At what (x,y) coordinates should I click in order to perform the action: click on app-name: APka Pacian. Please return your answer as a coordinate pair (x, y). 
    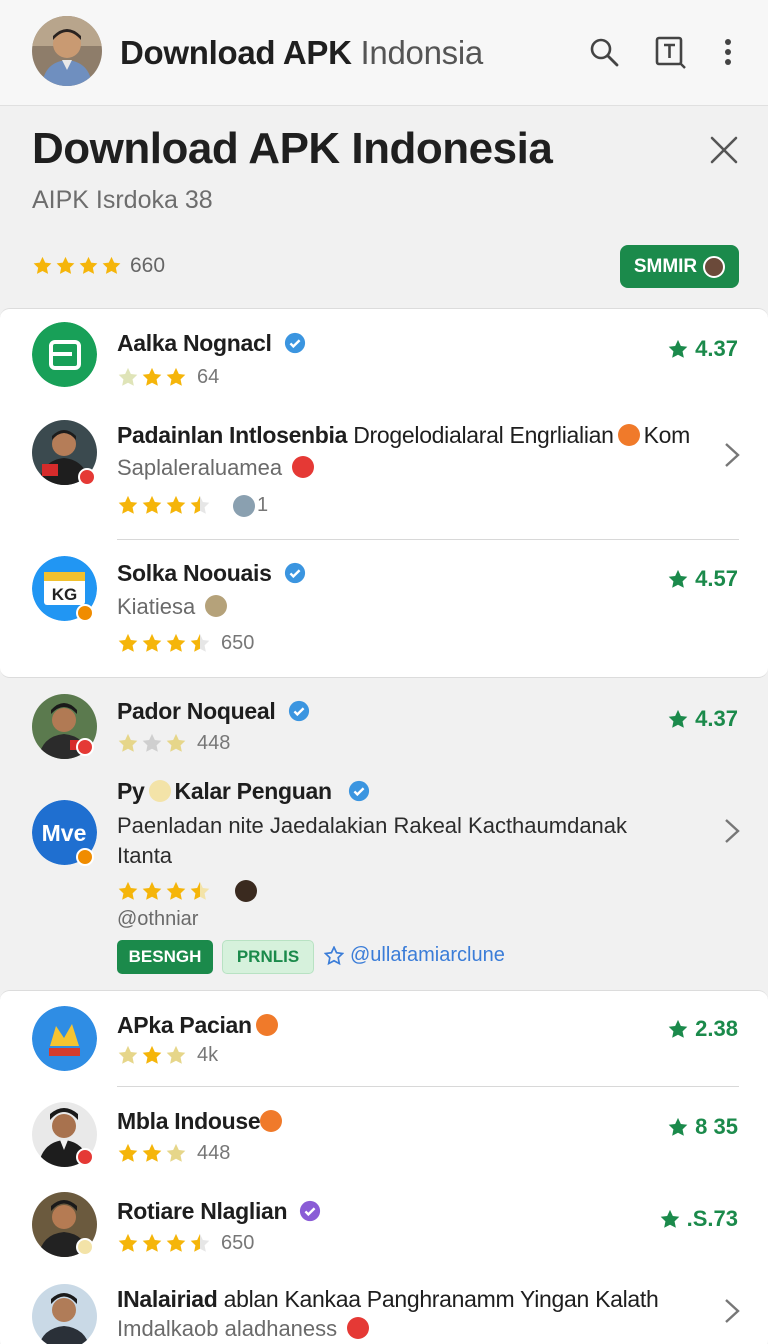
    Looking at the image, I should click on (199, 1025).